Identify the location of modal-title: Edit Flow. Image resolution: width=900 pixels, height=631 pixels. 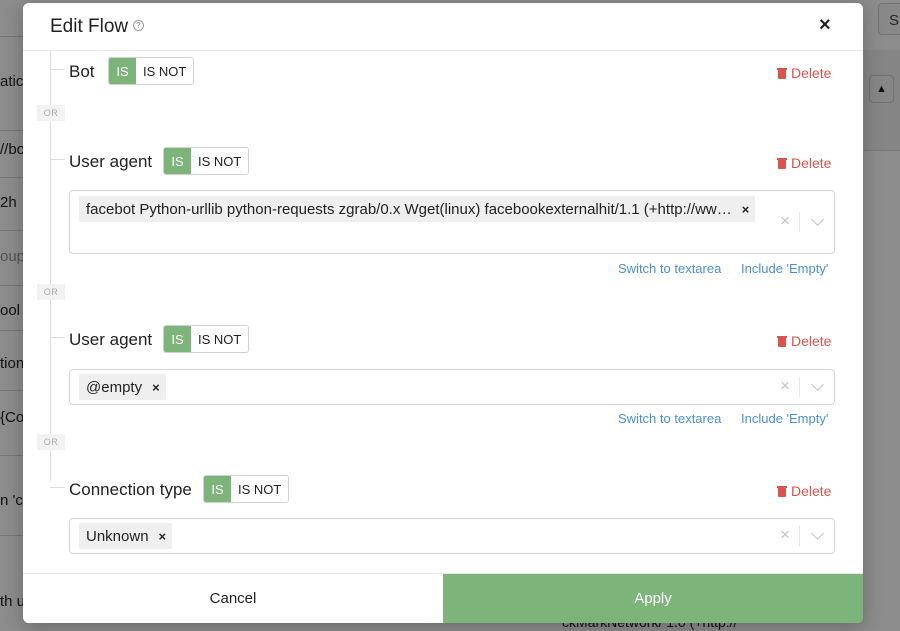
(89, 26).